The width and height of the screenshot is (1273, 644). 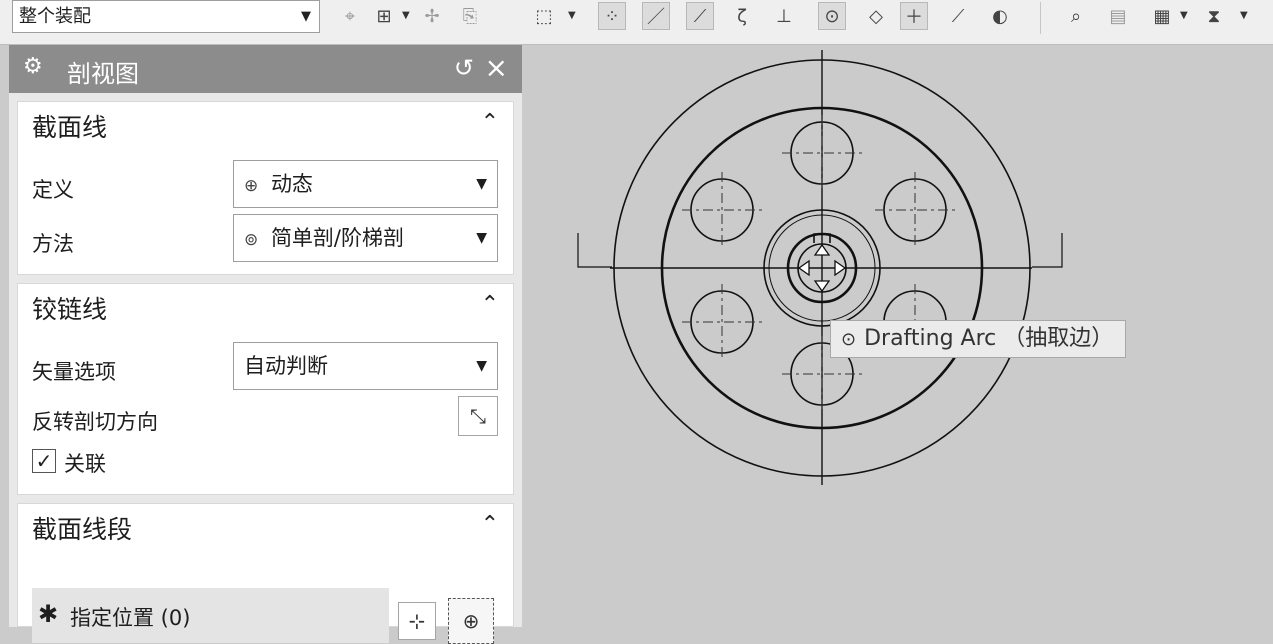 What do you see at coordinates (265, 573) in the screenshot?
I see `section-segments-group: 截面线段 ⌃ ✱ 指定位置 (0) ⊹ ⊕` at bounding box center [265, 573].